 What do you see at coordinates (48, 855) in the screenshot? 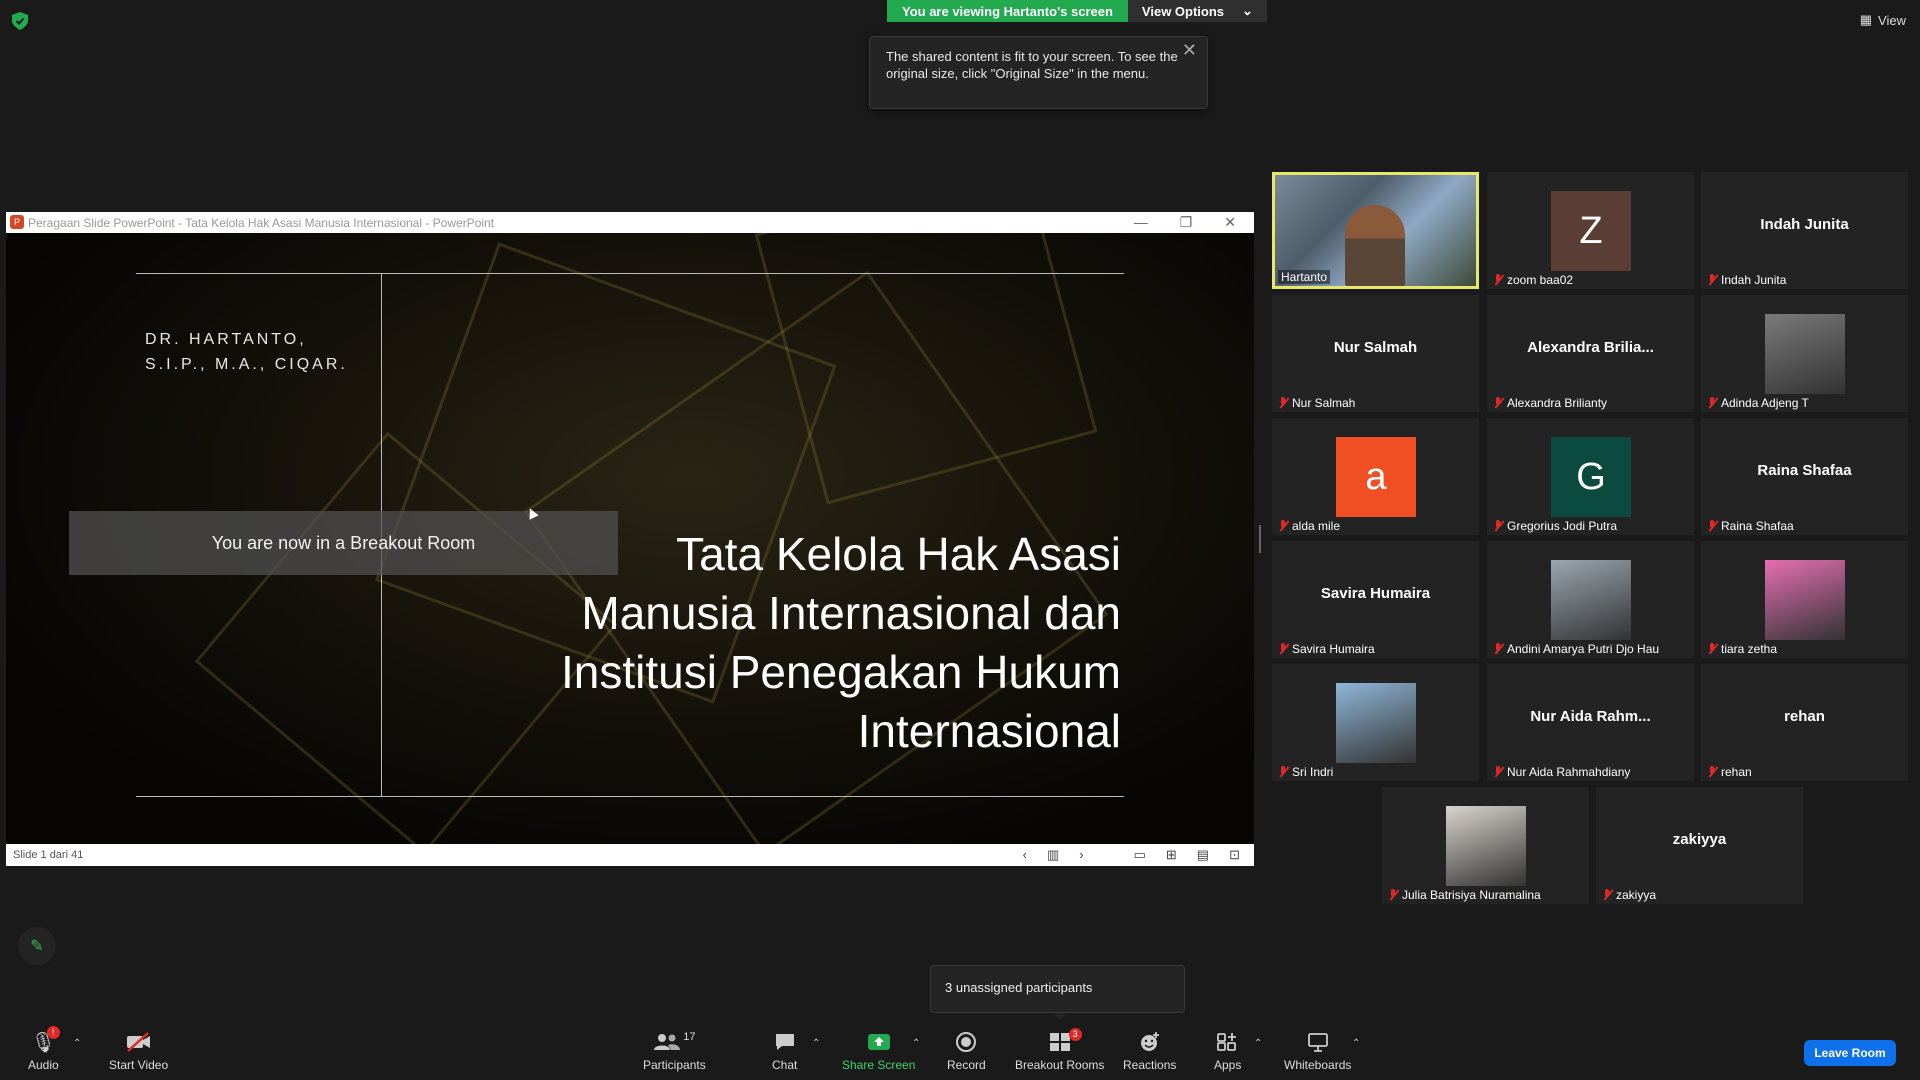
I see `slide-counter: Slide 1 dari 41` at bounding box center [48, 855].